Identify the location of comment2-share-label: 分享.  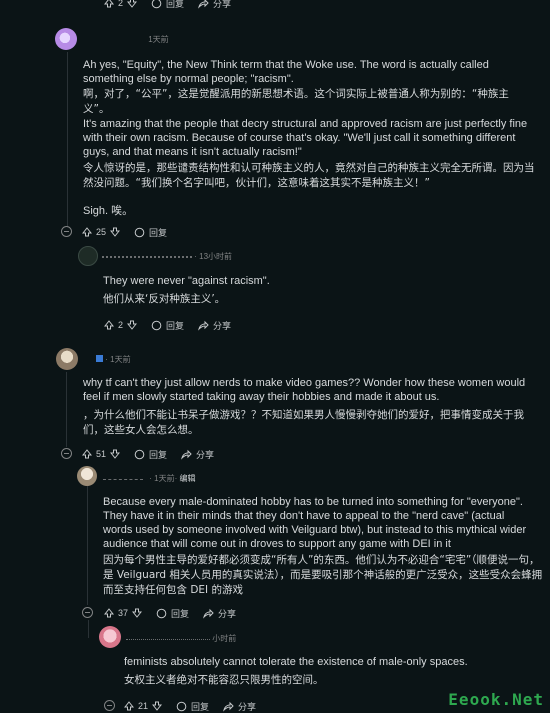
(205, 454).